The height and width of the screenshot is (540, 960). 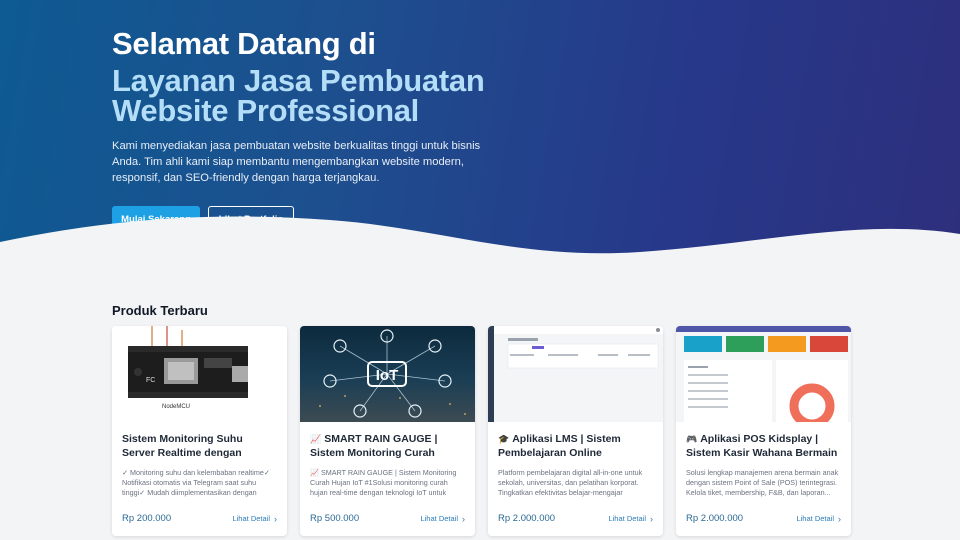 I want to click on game-controller-icon: 🎮, so click(x=692, y=439).